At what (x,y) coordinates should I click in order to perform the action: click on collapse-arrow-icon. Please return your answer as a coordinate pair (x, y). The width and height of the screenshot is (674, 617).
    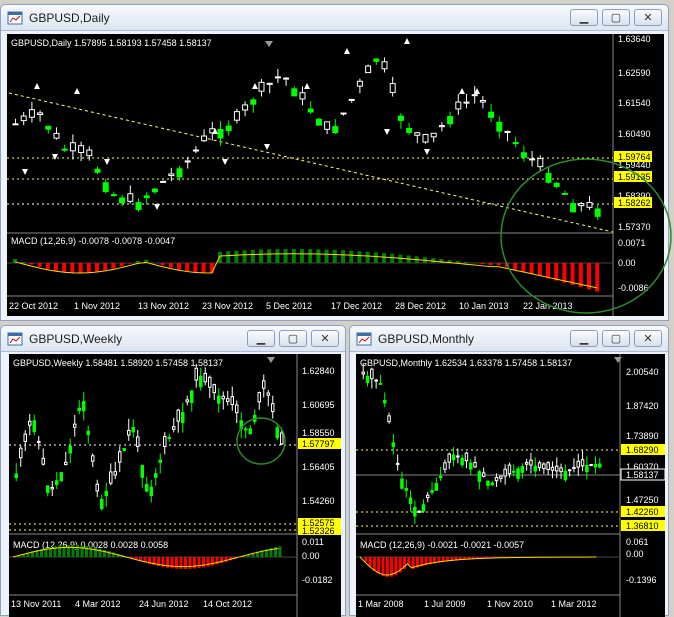
    Looking at the image, I should click on (618, 360).